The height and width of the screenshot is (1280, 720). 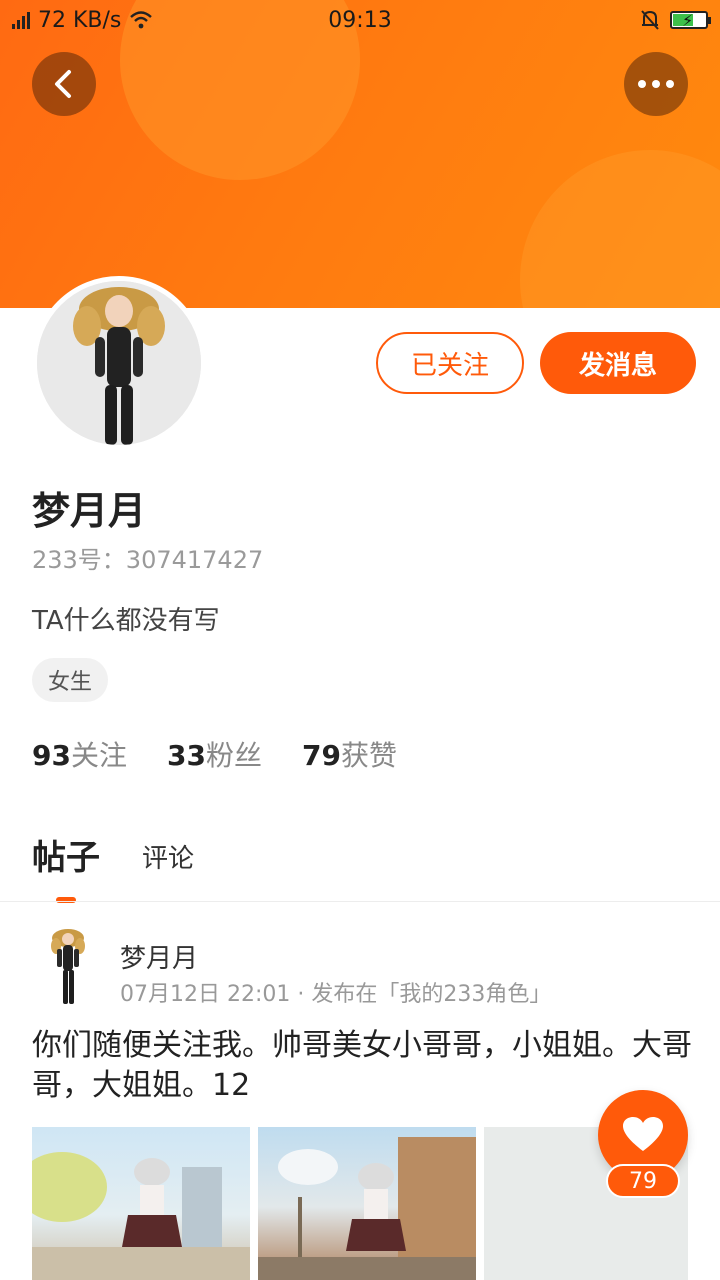 I want to click on chevron-left-icon, so click(x=63, y=84).